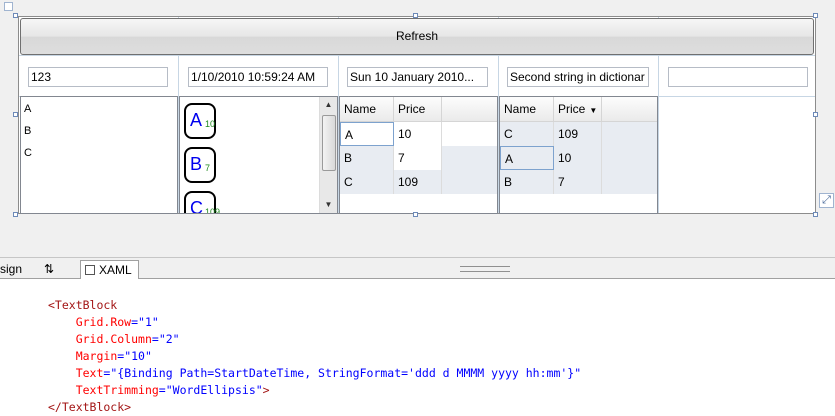 This screenshot has width=835, height=416. I want to click on splitter-grip, so click(485, 269).